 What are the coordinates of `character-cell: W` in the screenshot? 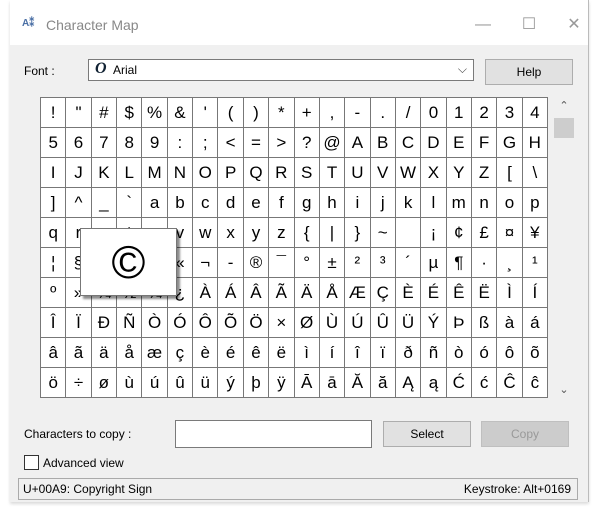 It's located at (408, 173).